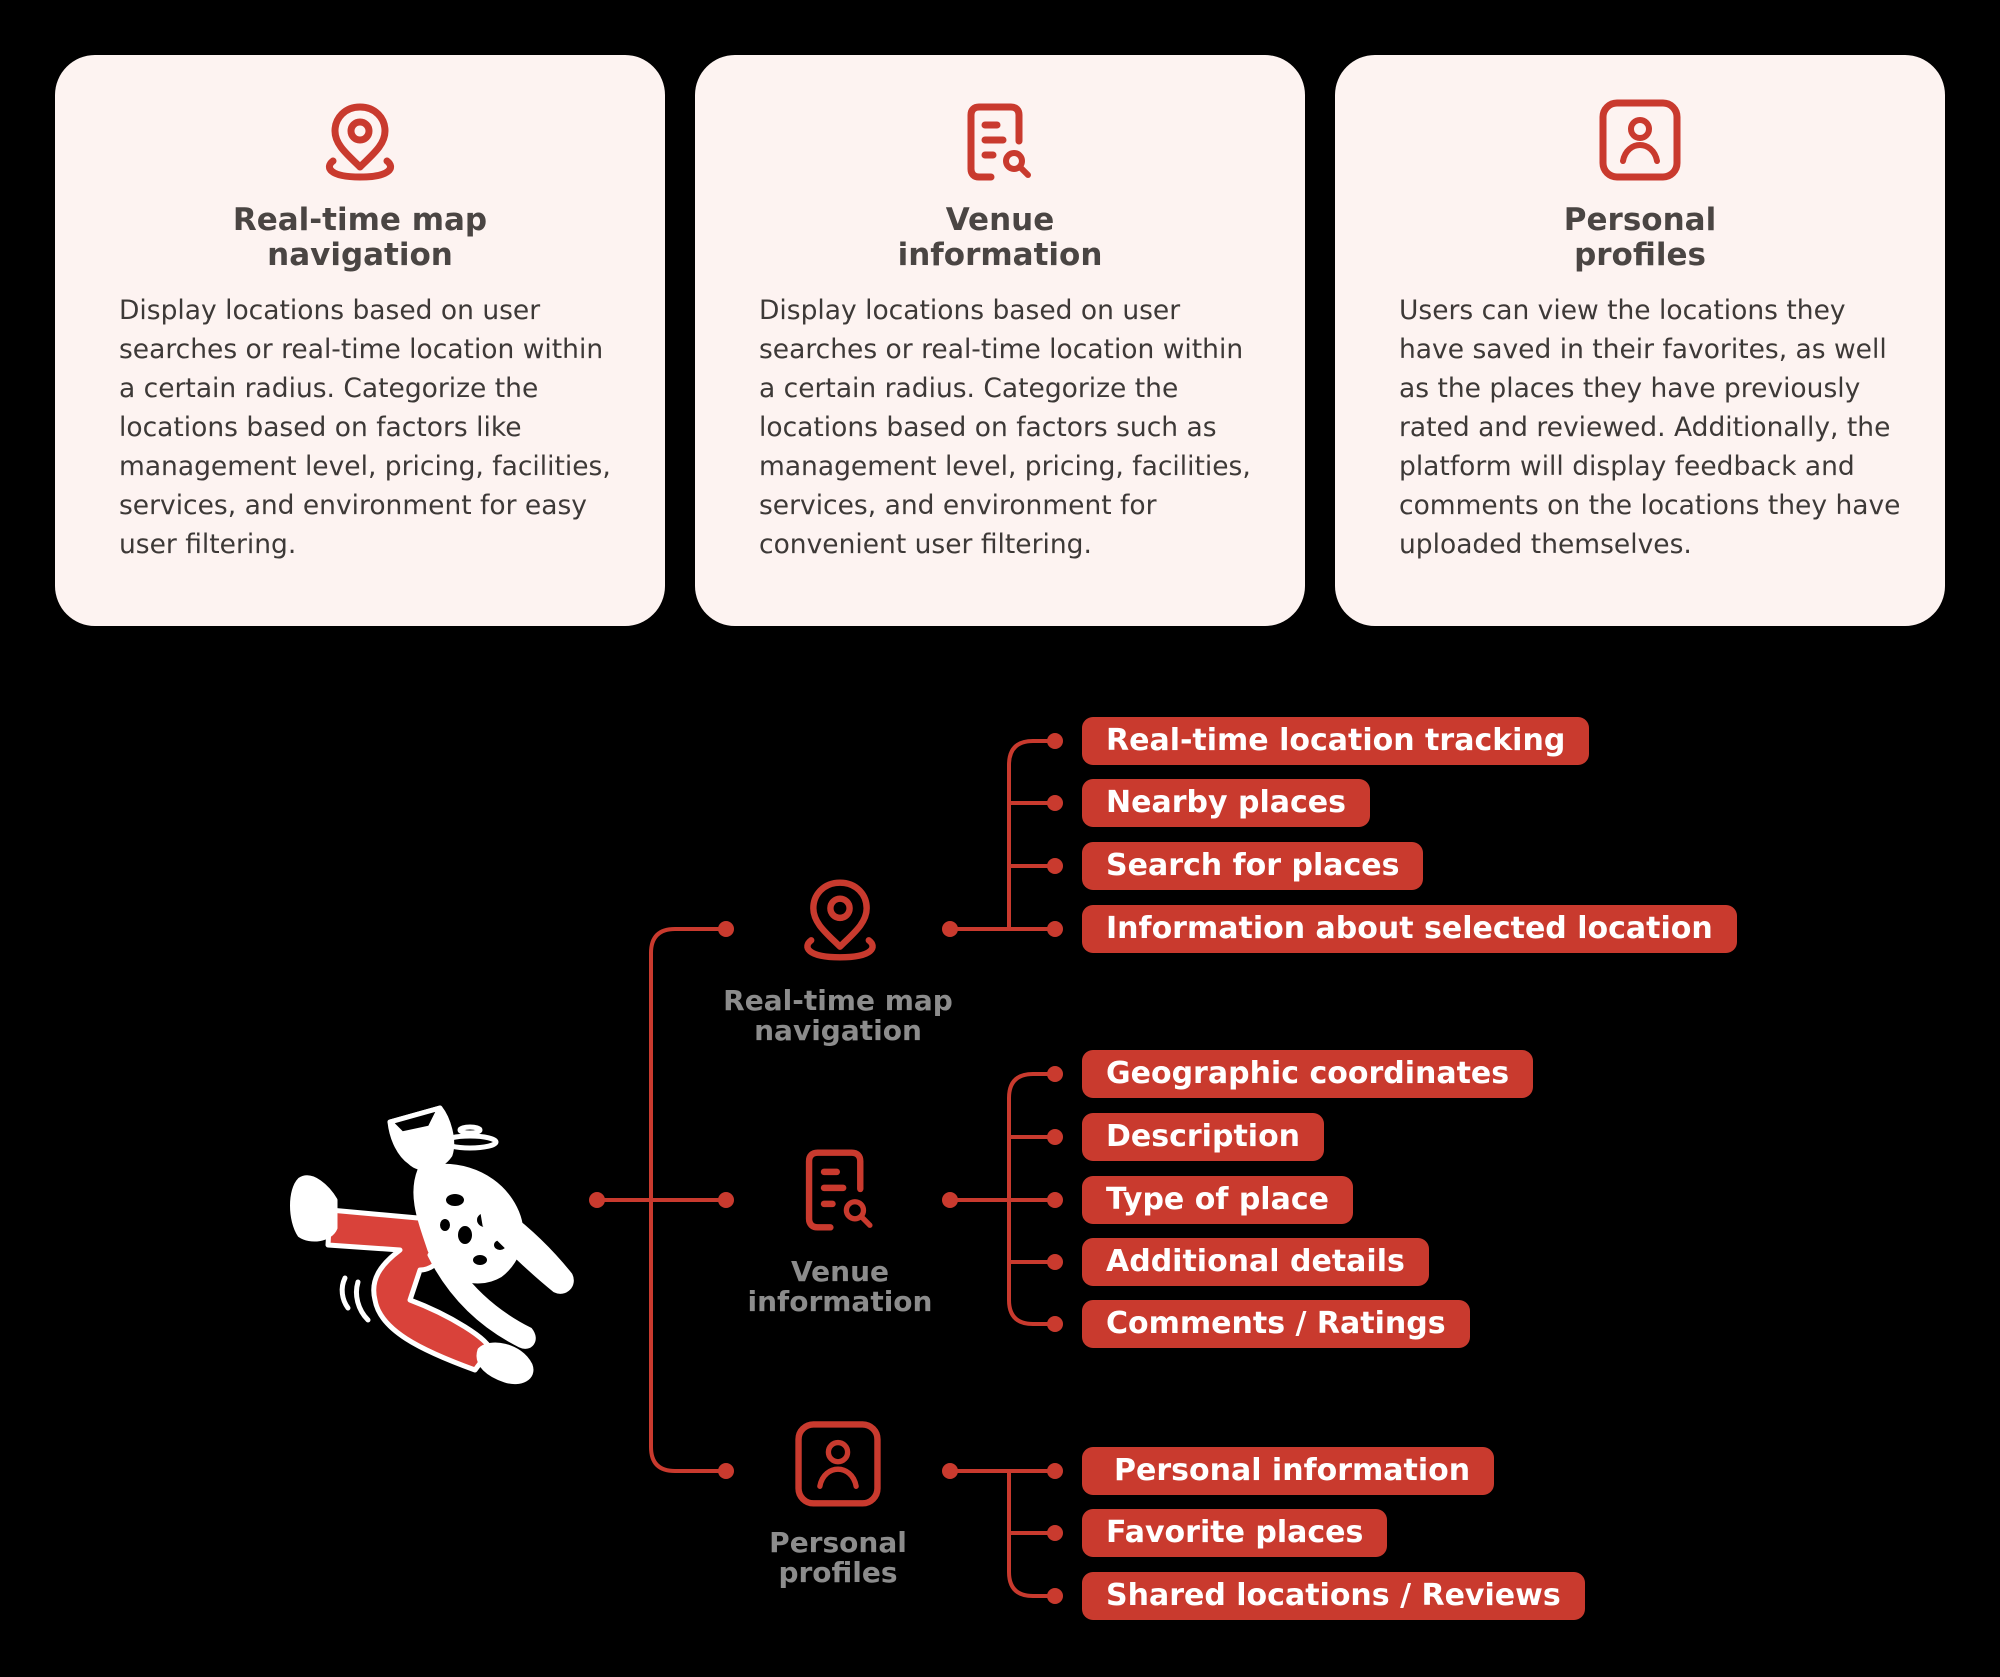 Image resolution: width=2000 pixels, height=1677 pixels. Describe the element at coordinates (840, 1301) in the screenshot. I see `category-label-line: information` at that location.